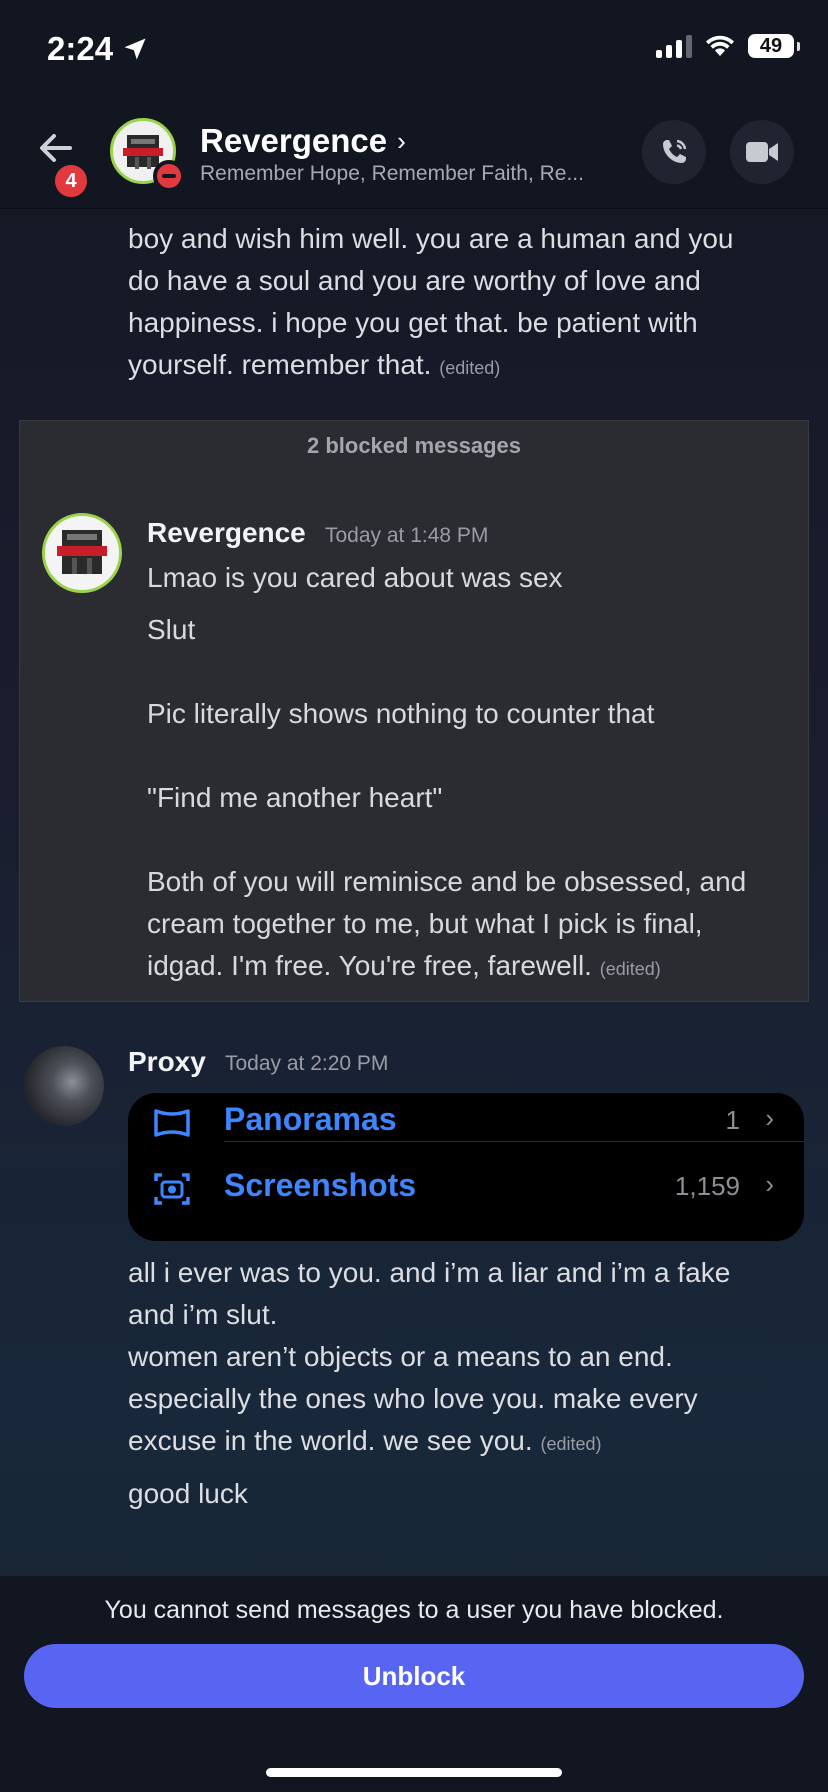  I want to click on status-indicators: 49, so click(728, 46).